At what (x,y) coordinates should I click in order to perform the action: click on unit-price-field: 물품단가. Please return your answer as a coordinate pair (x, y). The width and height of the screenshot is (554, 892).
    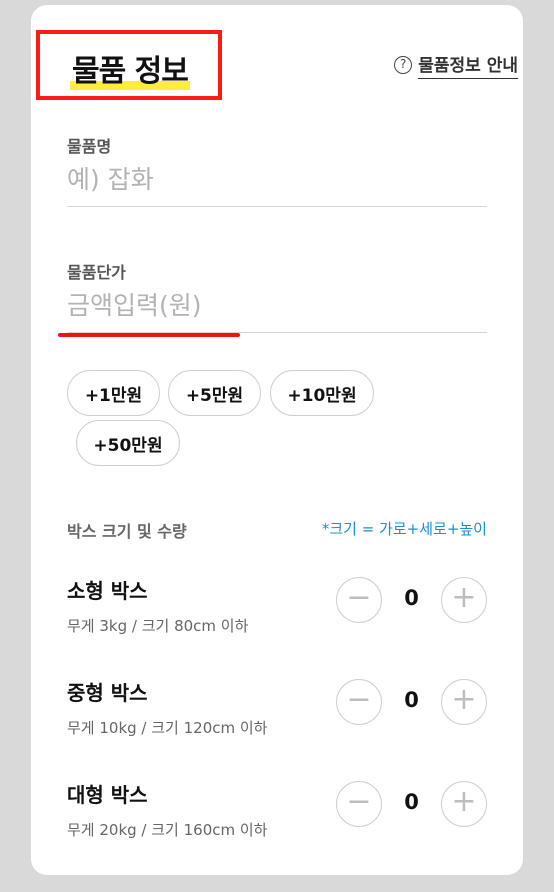
    Looking at the image, I should click on (277, 296).